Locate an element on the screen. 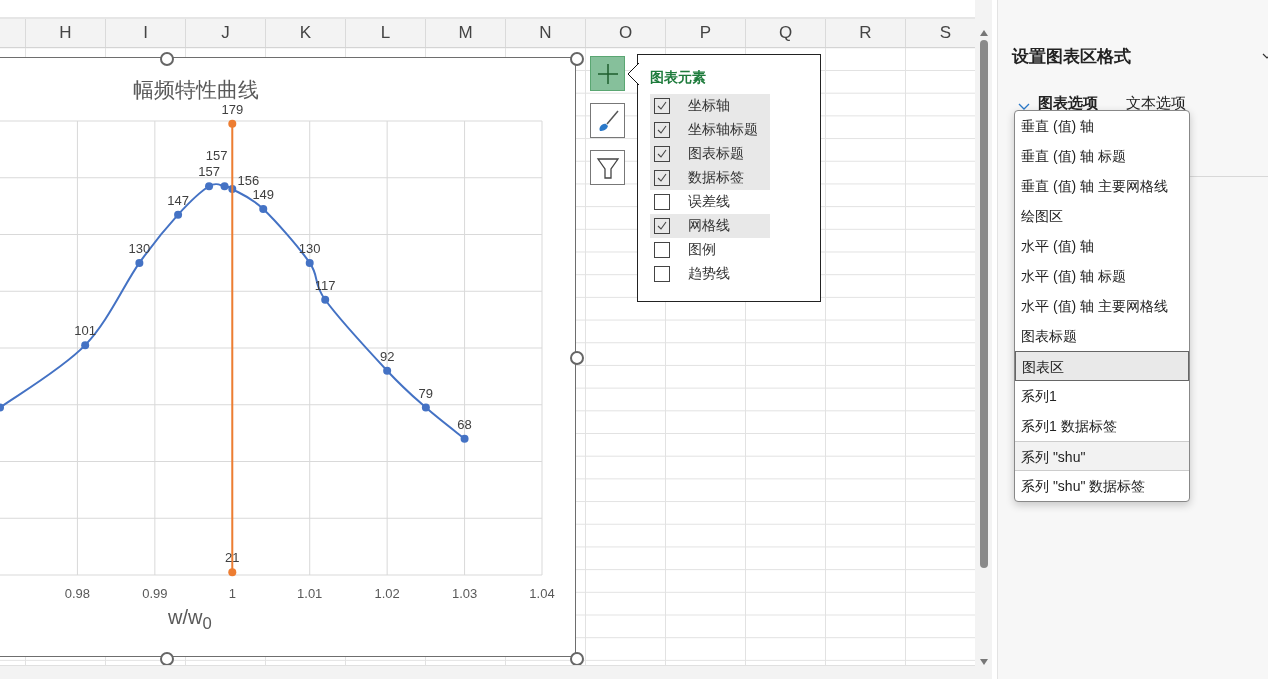  pane-title: 设置图表区格式 is located at coordinates (1071, 57).